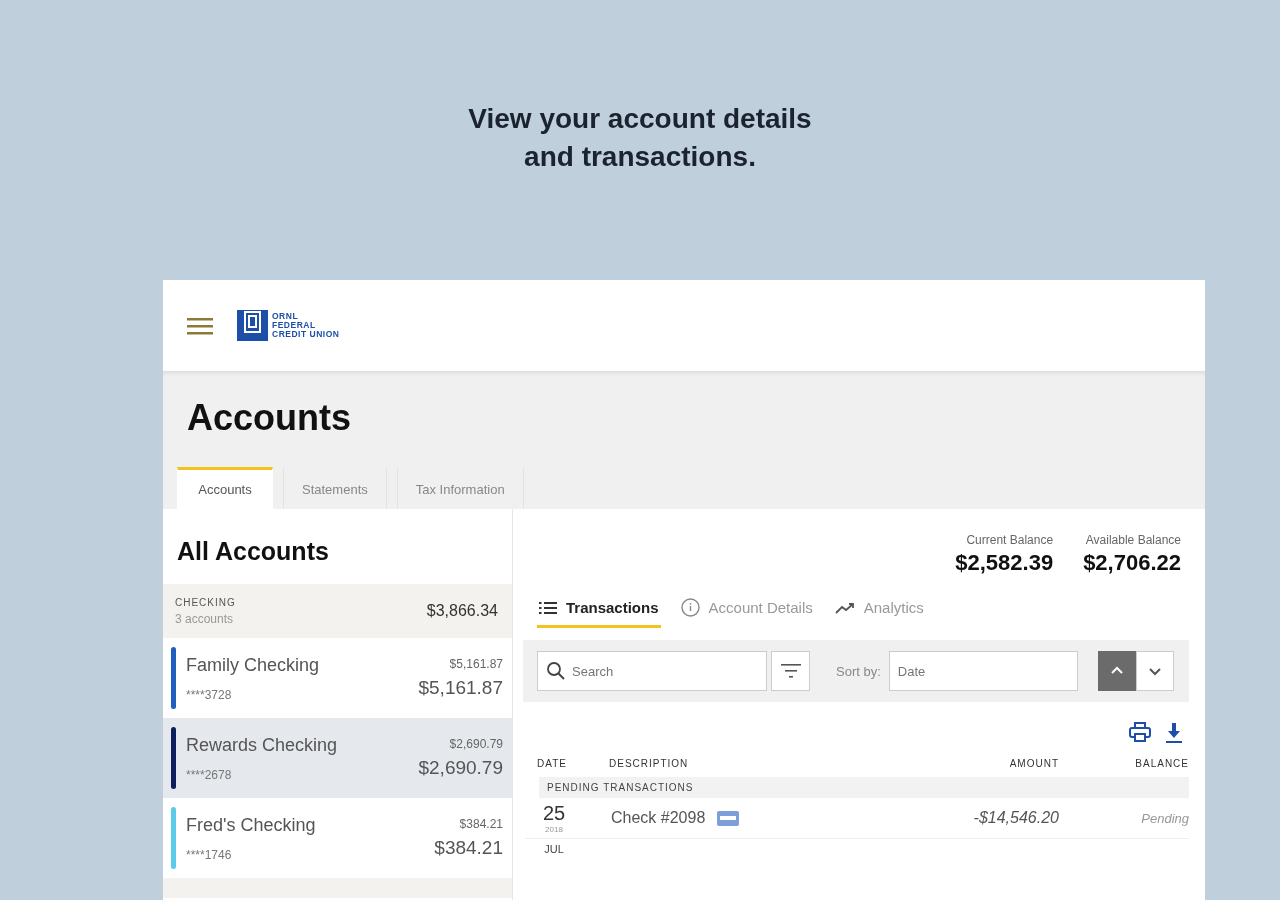 This screenshot has height=900, width=1280. What do you see at coordinates (209, 774) in the screenshot?
I see `account-number: ****2678` at bounding box center [209, 774].